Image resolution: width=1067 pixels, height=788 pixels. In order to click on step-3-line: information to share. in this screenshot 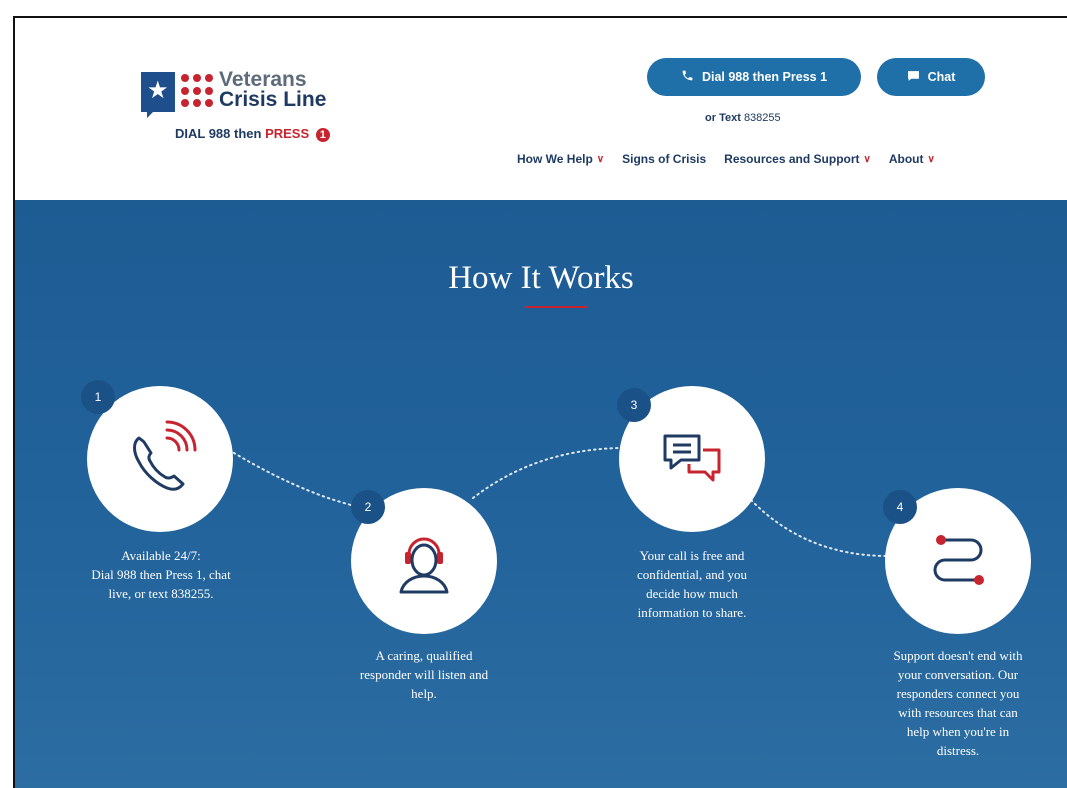, I will do `click(692, 612)`.